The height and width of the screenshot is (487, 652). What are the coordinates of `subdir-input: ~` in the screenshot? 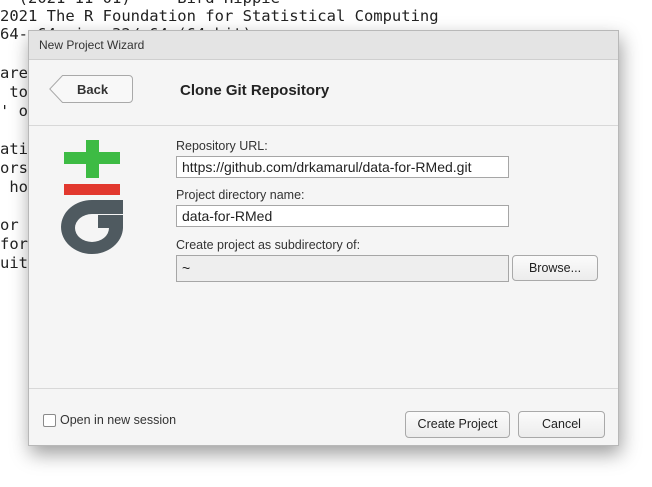 It's located at (342, 268).